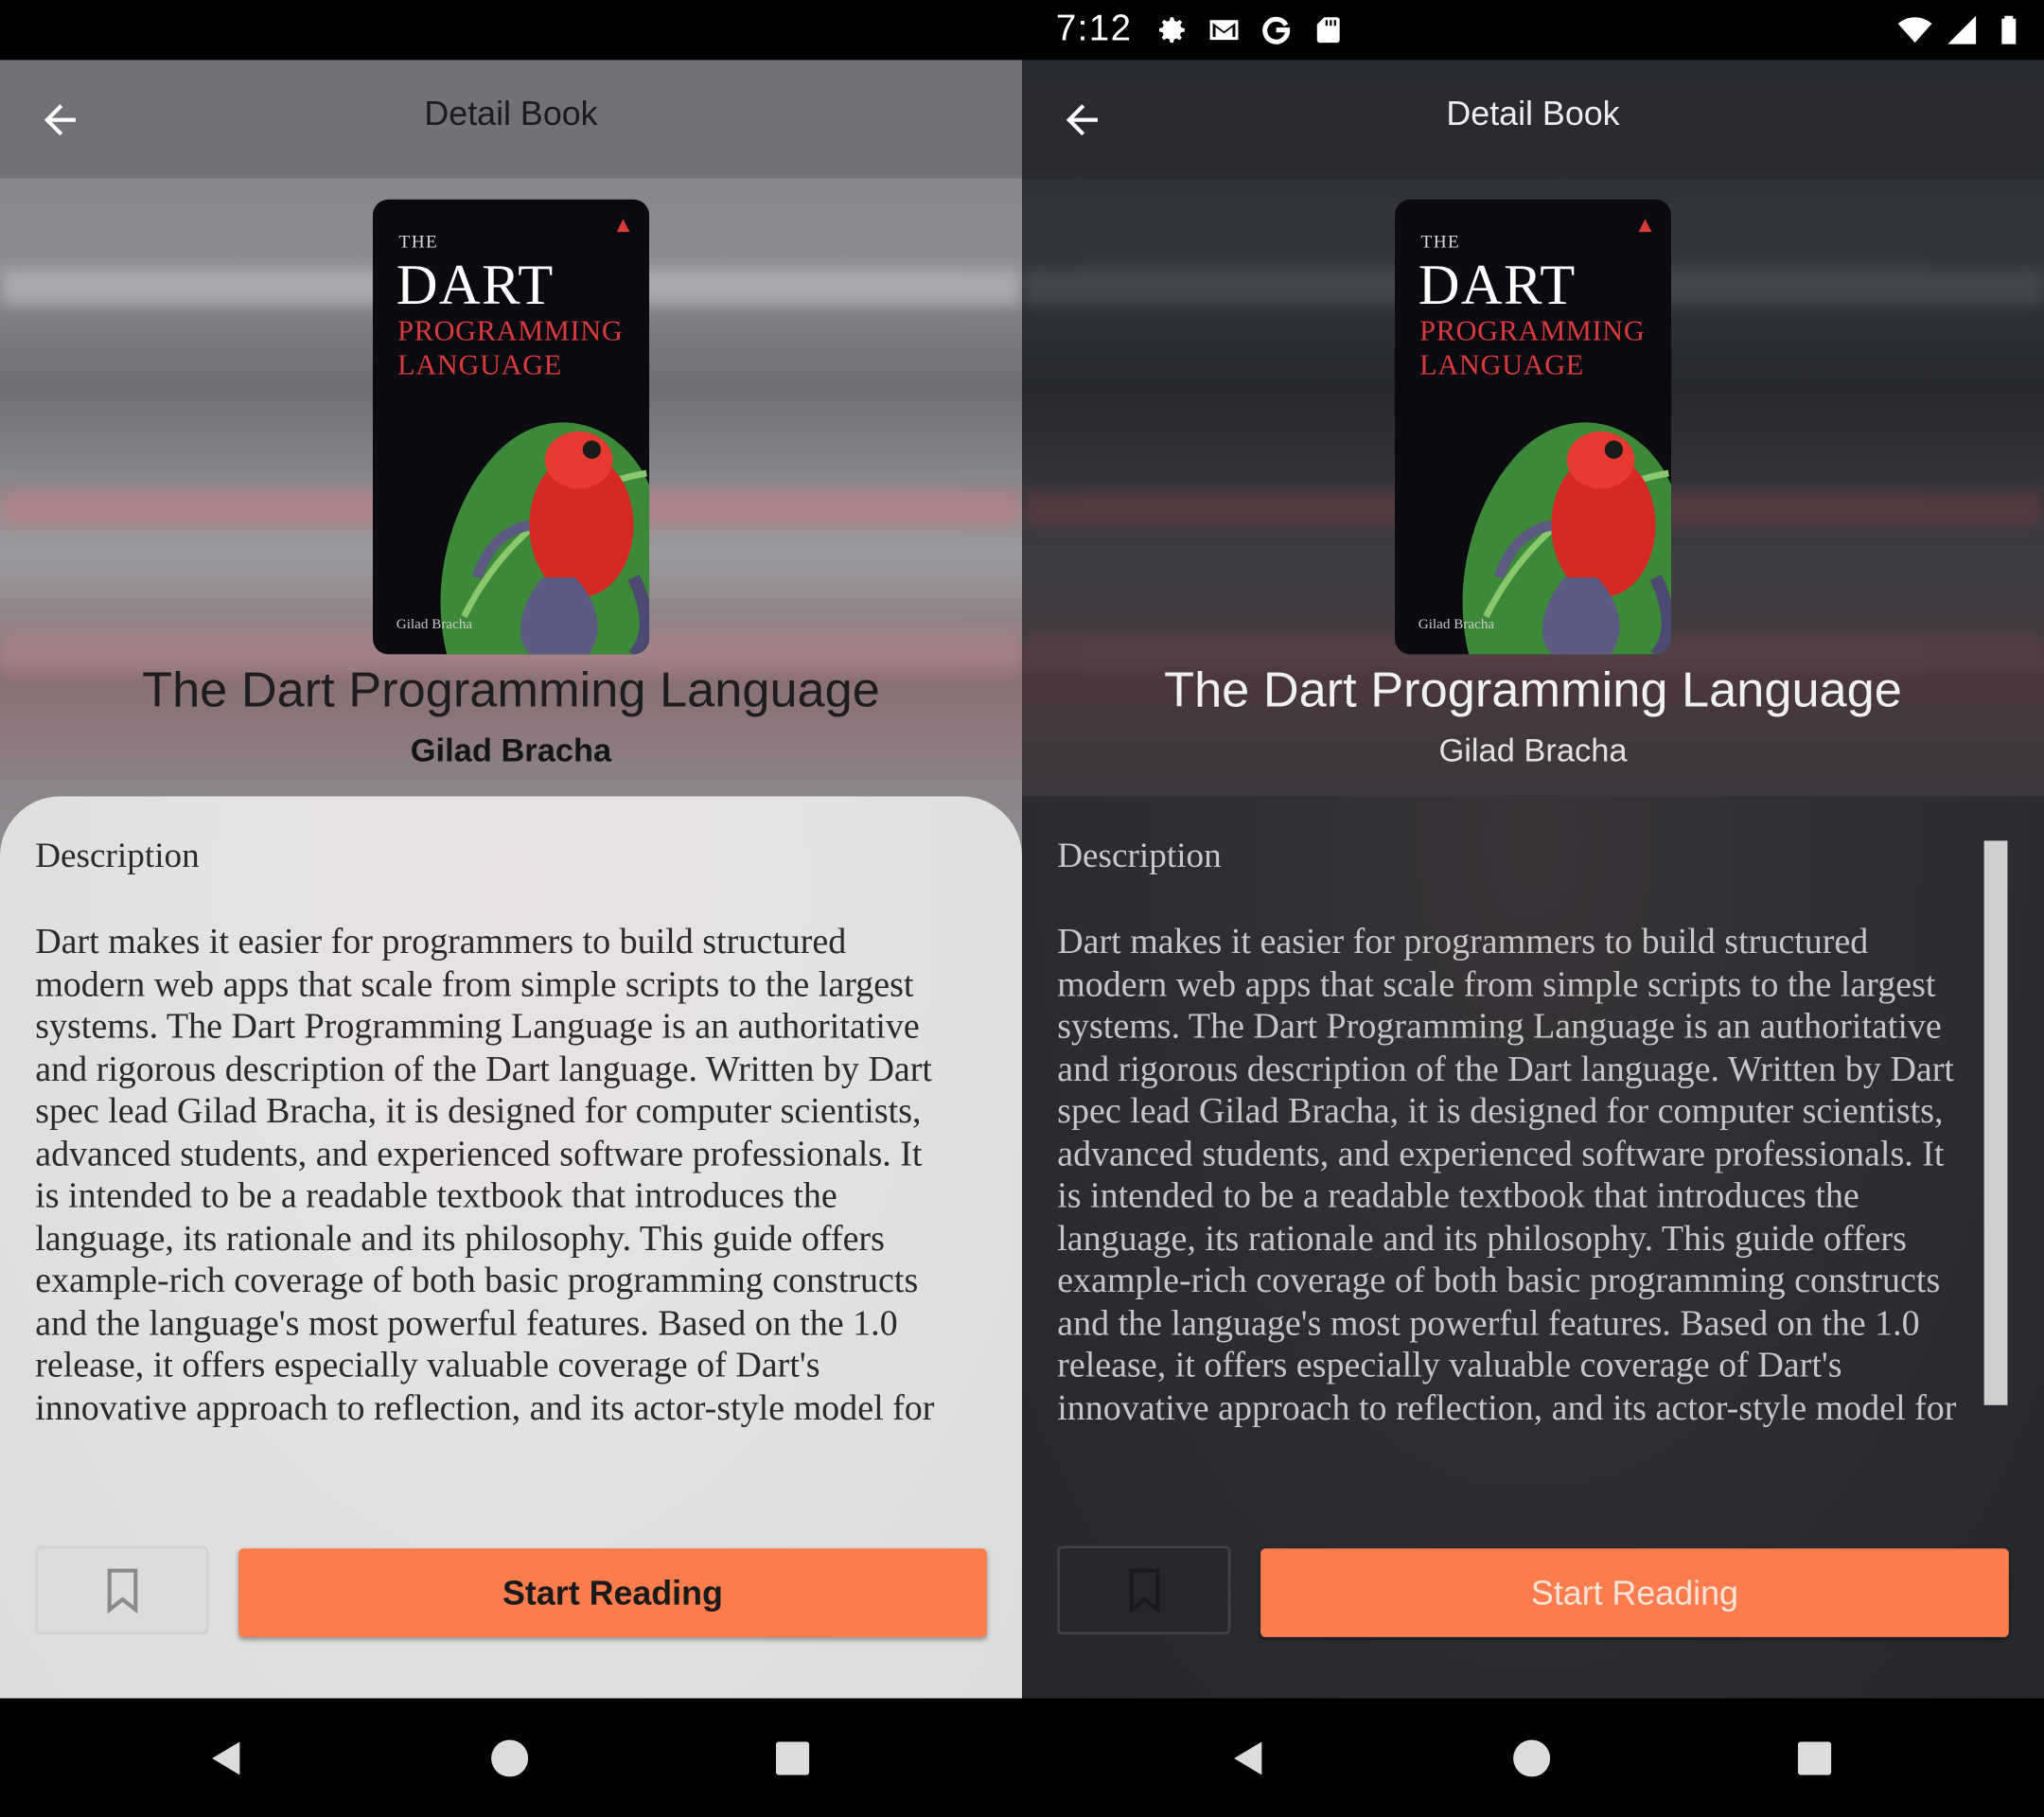 The height and width of the screenshot is (1817, 2044). Describe the element at coordinates (1995, 1122) in the screenshot. I see `description-scrollbar` at that location.